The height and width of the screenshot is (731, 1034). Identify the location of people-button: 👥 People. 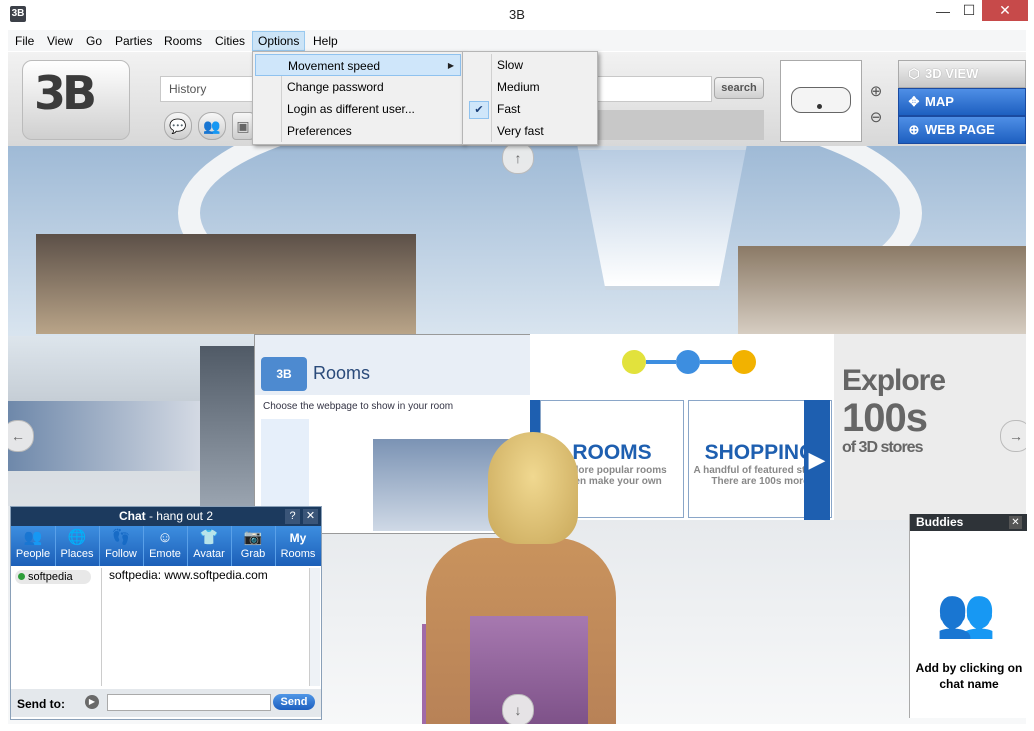
(33, 546).